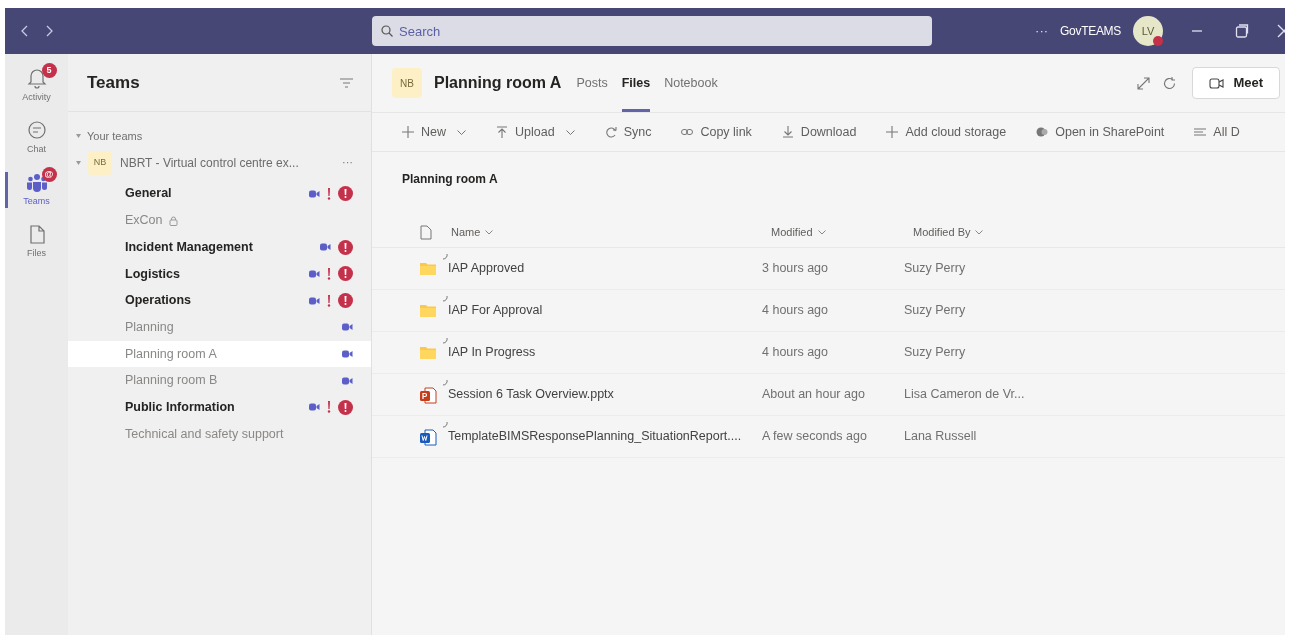  I want to click on meet-button: Meet, so click(1236, 83).